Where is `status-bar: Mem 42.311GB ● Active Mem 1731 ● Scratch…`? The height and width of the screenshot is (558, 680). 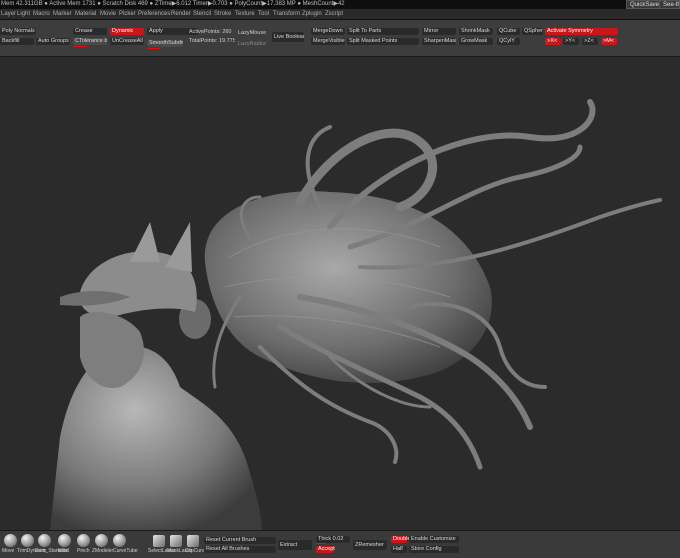 status-bar: Mem 42.311GB ● Active Mem 1731 ● Scratch… is located at coordinates (340, 4).